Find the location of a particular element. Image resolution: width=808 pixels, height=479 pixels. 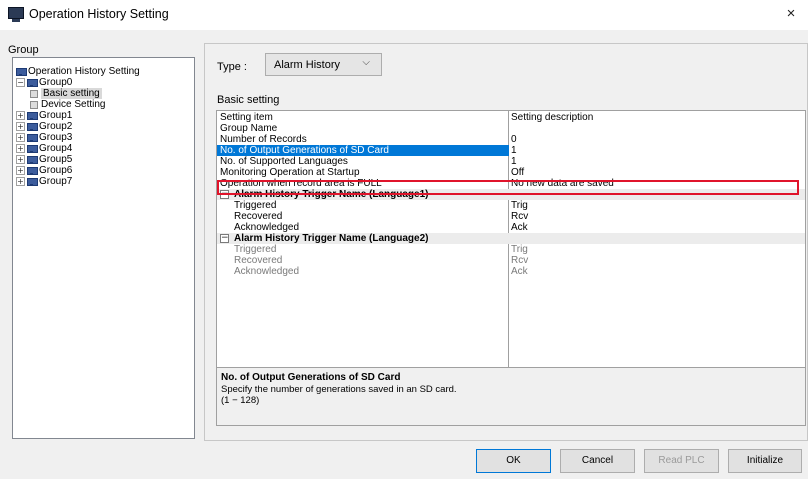

initialize-button: Initialize is located at coordinates (765, 461).